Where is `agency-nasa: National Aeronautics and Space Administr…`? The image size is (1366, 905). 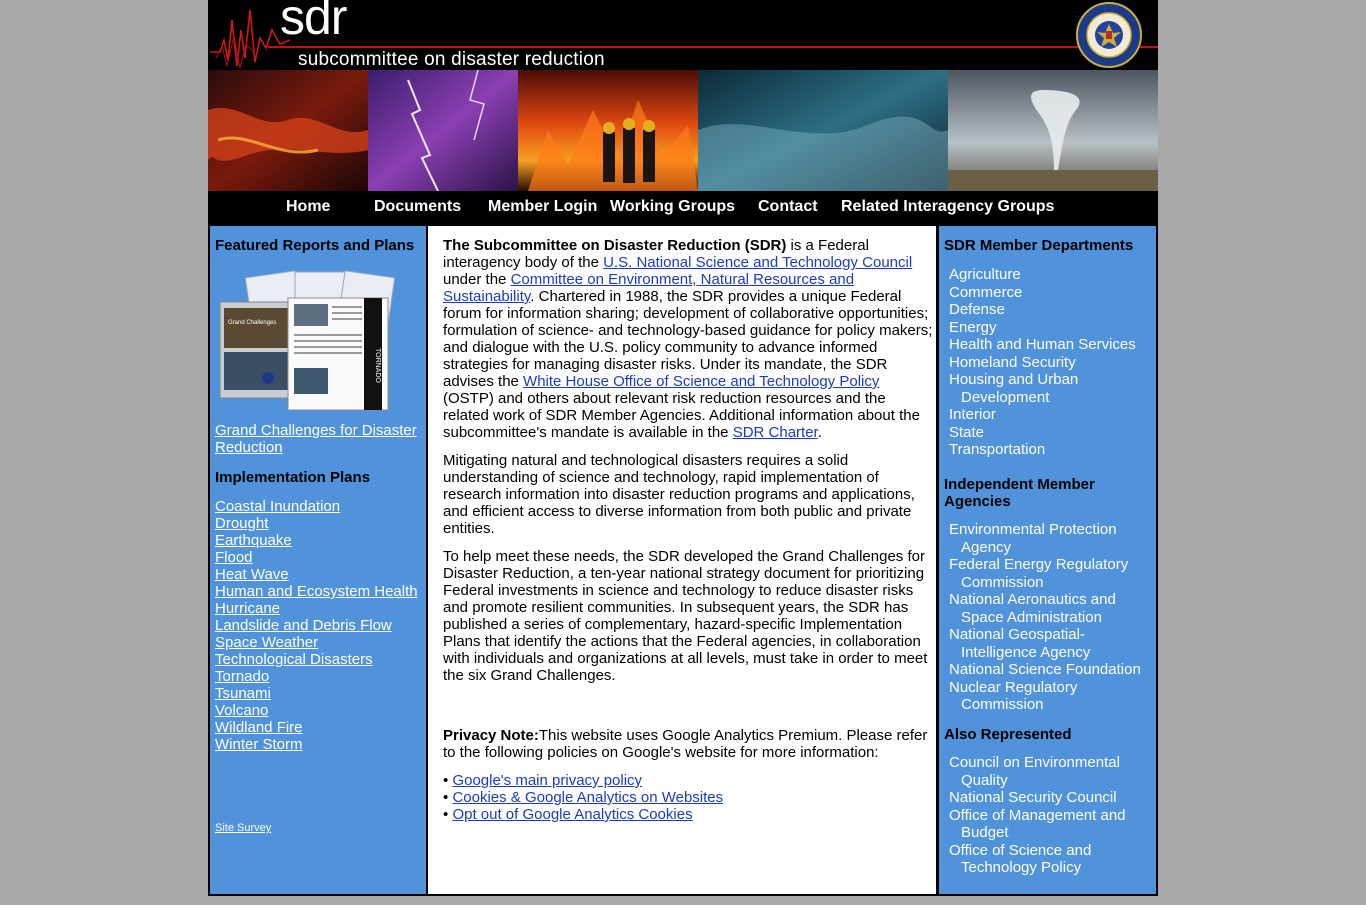
agency-nasa: National Aeronautics and Space Administr… is located at coordinates (1046, 608).